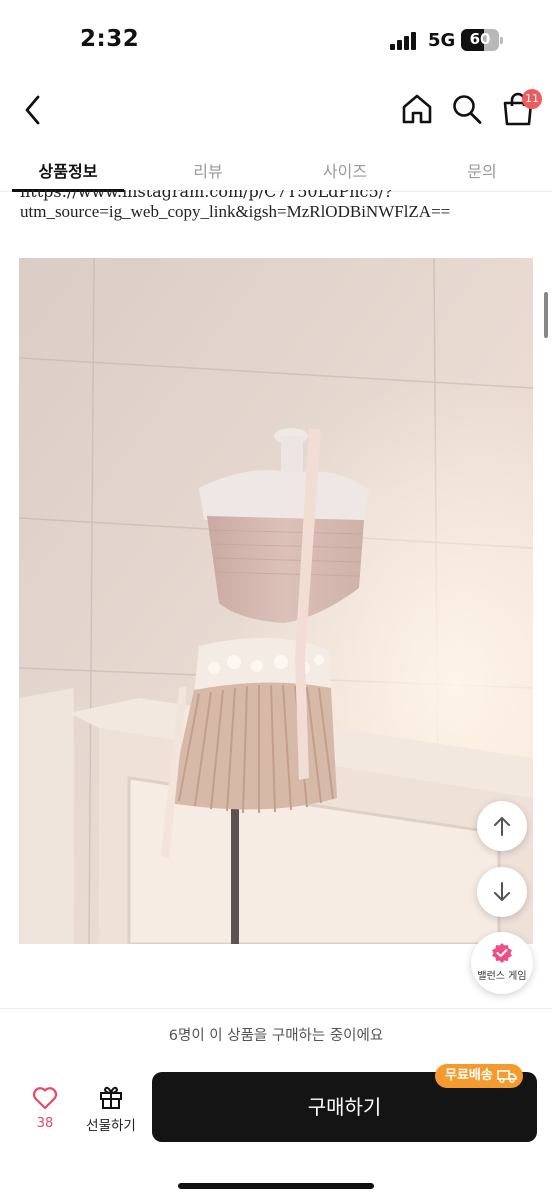 Image resolution: width=552 pixels, height=1200 pixels. What do you see at coordinates (405, 41) in the screenshot?
I see `cellular-signal-icon` at bounding box center [405, 41].